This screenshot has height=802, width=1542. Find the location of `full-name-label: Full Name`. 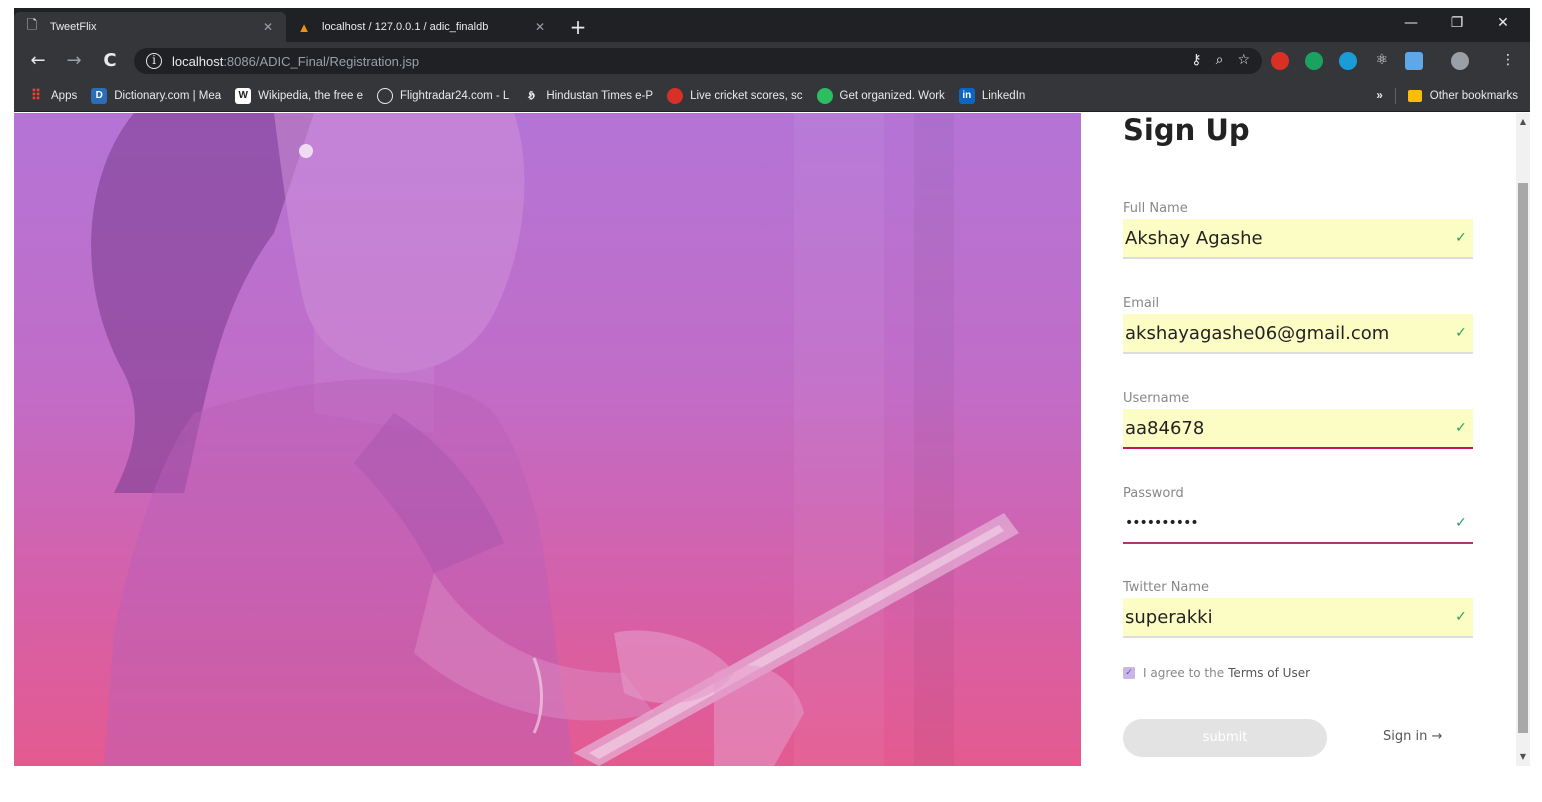

full-name-label: Full Name is located at coordinates (1155, 208).